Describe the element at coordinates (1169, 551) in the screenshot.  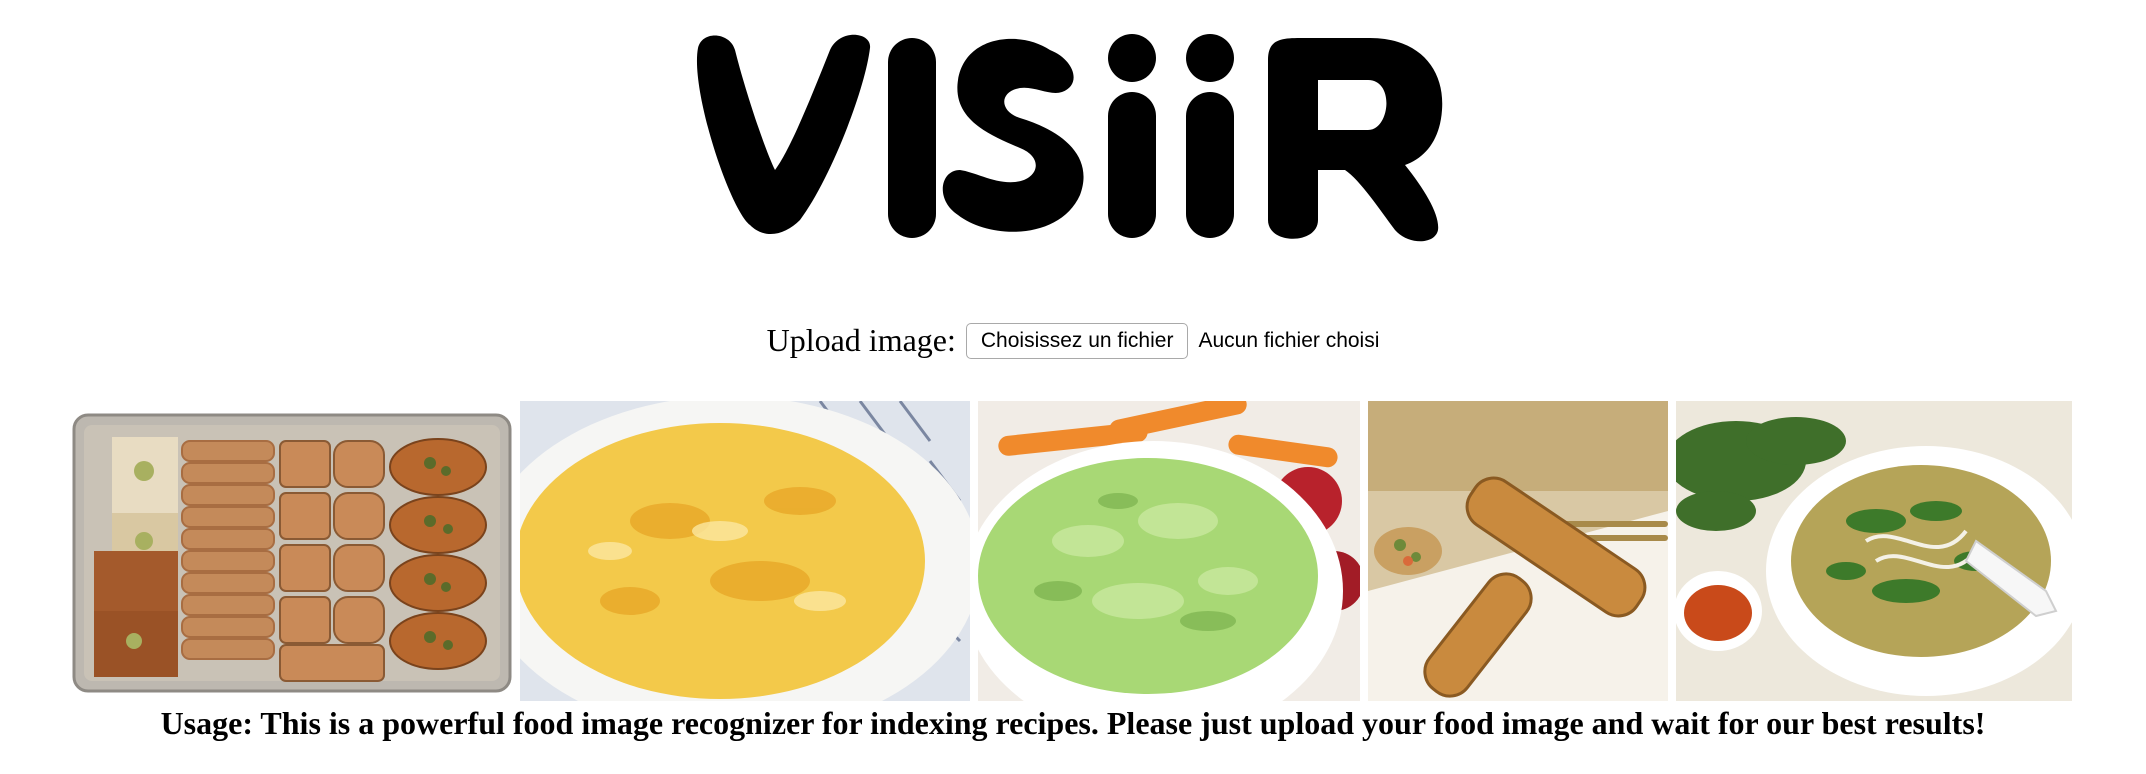
I see `gallery-image-green-dip` at that location.